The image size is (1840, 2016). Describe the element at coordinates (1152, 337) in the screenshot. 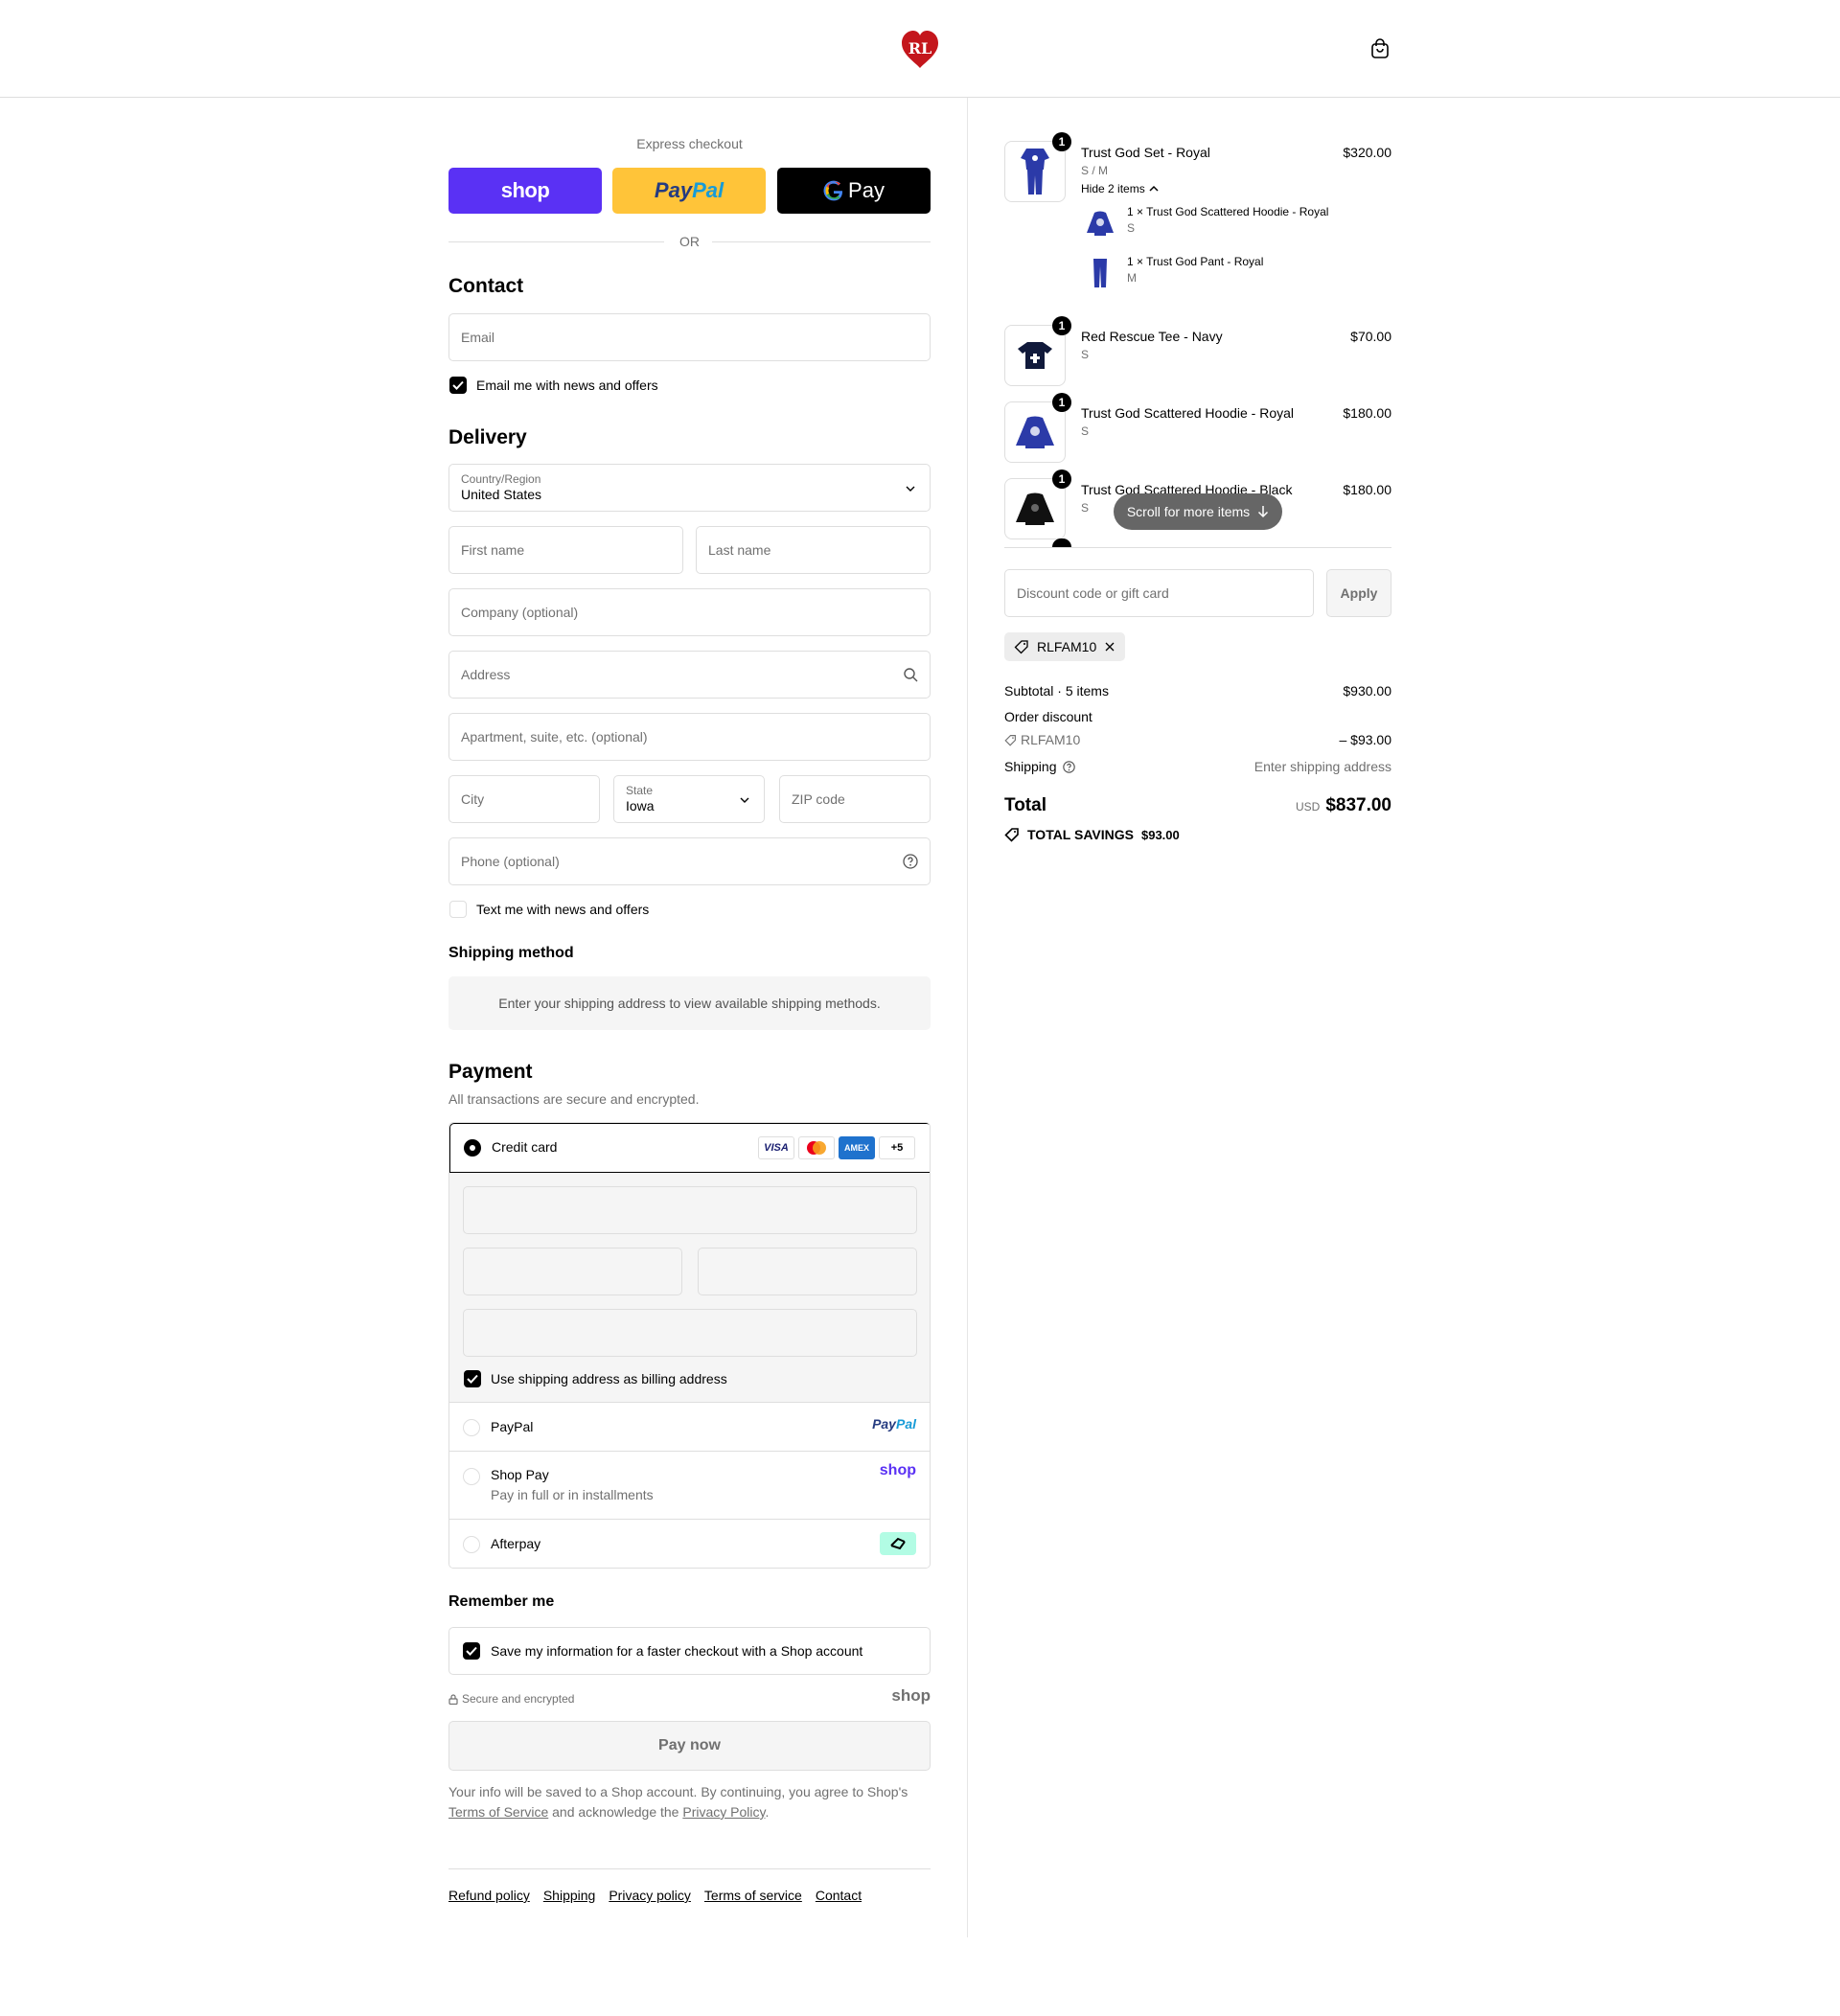

I see `item-name: Red Rescue Tee - Navy` at that location.